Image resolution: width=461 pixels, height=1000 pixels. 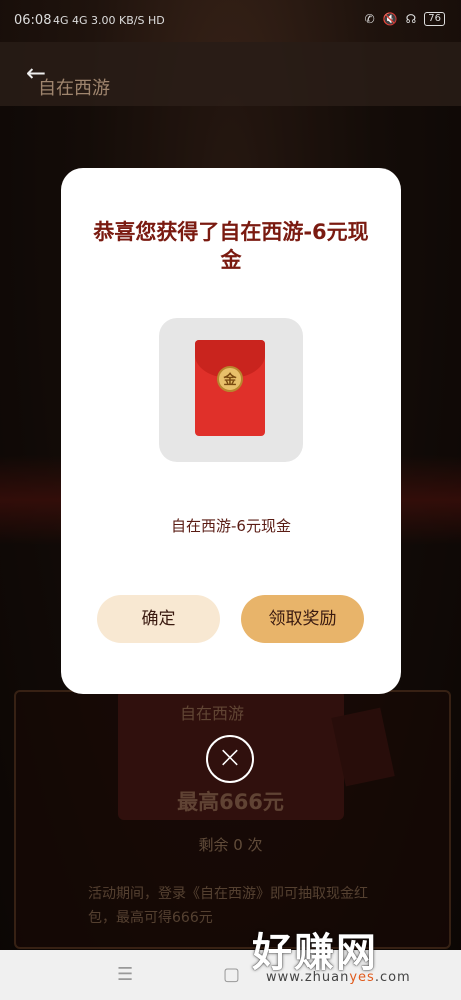 I want to click on status-right-icons: ✆ 🔇 ☊ 76, so click(x=405, y=19).